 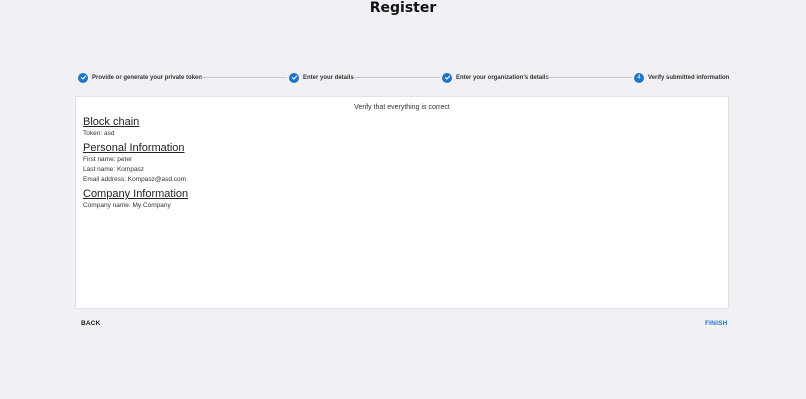 What do you see at coordinates (127, 205) in the screenshot?
I see `company-name-value: Company name: My Company` at bounding box center [127, 205].